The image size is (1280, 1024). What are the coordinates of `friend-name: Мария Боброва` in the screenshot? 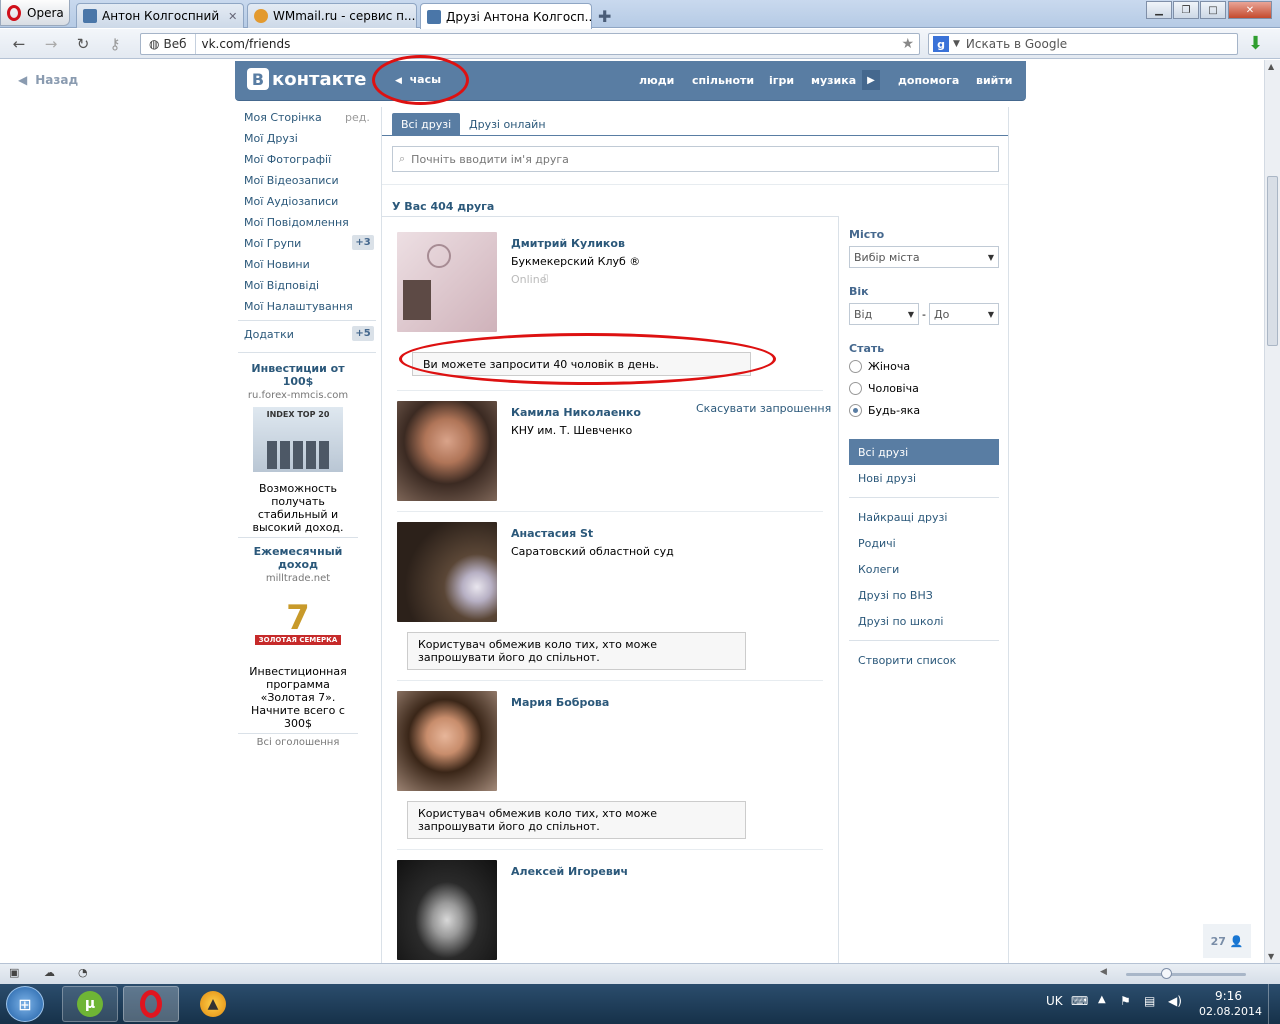 It's located at (560, 702).